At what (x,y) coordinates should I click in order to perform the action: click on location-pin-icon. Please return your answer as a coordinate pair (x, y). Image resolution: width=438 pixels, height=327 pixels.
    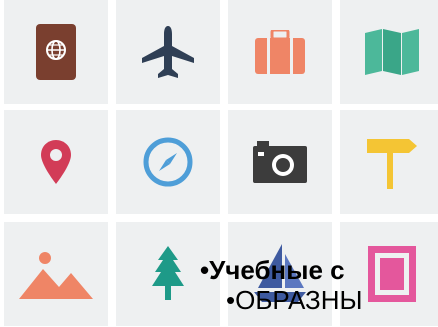
    Looking at the image, I should click on (56, 162).